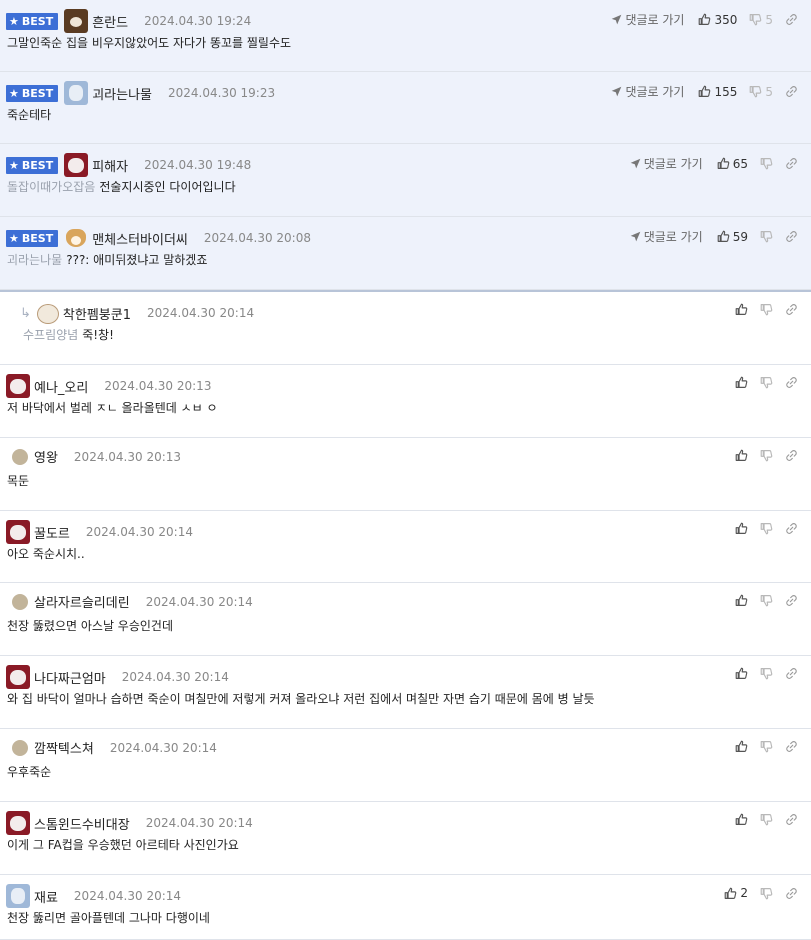  What do you see at coordinates (127, 456) in the screenshot?
I see `comment-timestamp: 2024.04.30 20:13` at bounding box center [127, 456].